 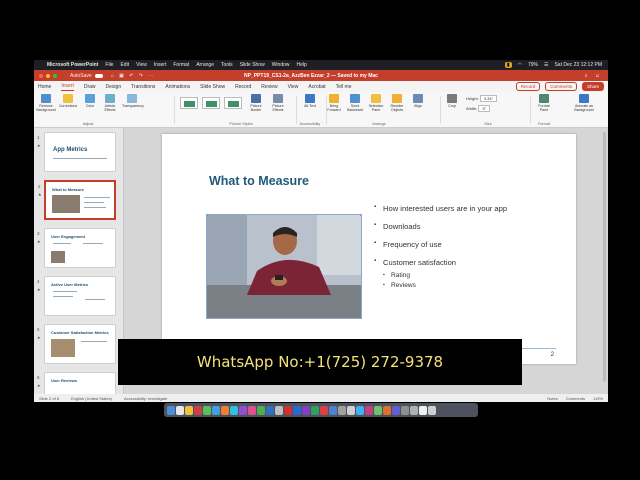 What do you see at coordinates (488, 98) in the screenshot?
I see `height-input: 3.34"` at bounding box center [488, 98].